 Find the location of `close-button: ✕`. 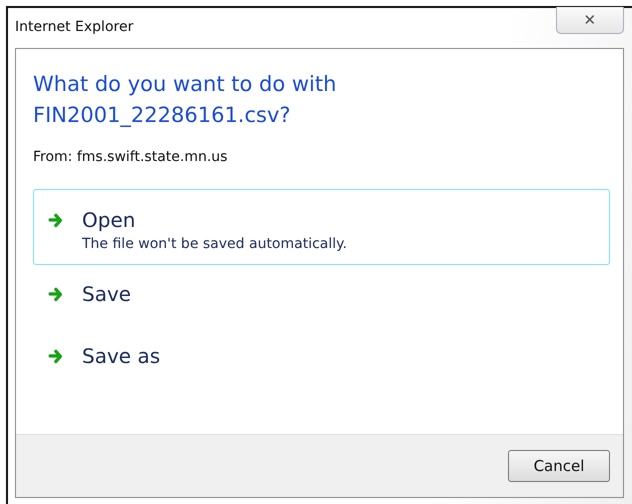

close-button: ✕ is located at coordinates (590, 20).